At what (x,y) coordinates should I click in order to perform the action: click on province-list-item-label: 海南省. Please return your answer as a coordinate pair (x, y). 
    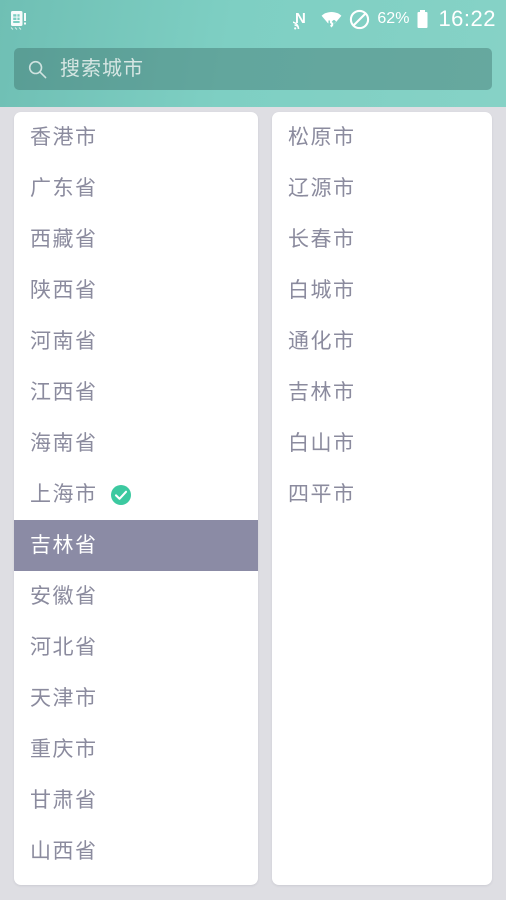
    Looking at the image, I should click on (64, 443).